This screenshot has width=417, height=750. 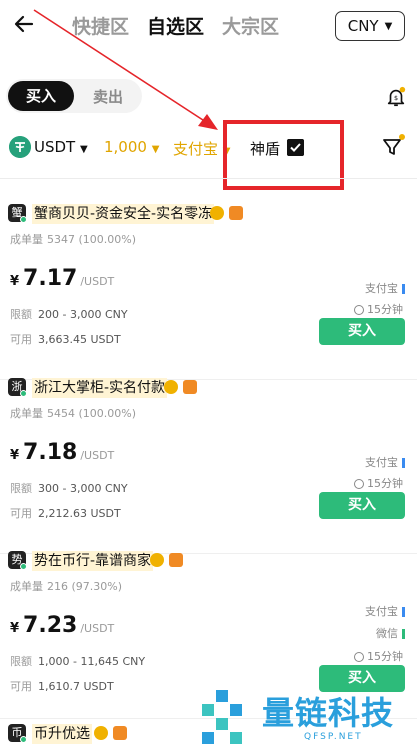 What do you see at coordinates (283, 155) in the screenshot?
I see `annotation-highlight-box` at bounding box center [283, 155].